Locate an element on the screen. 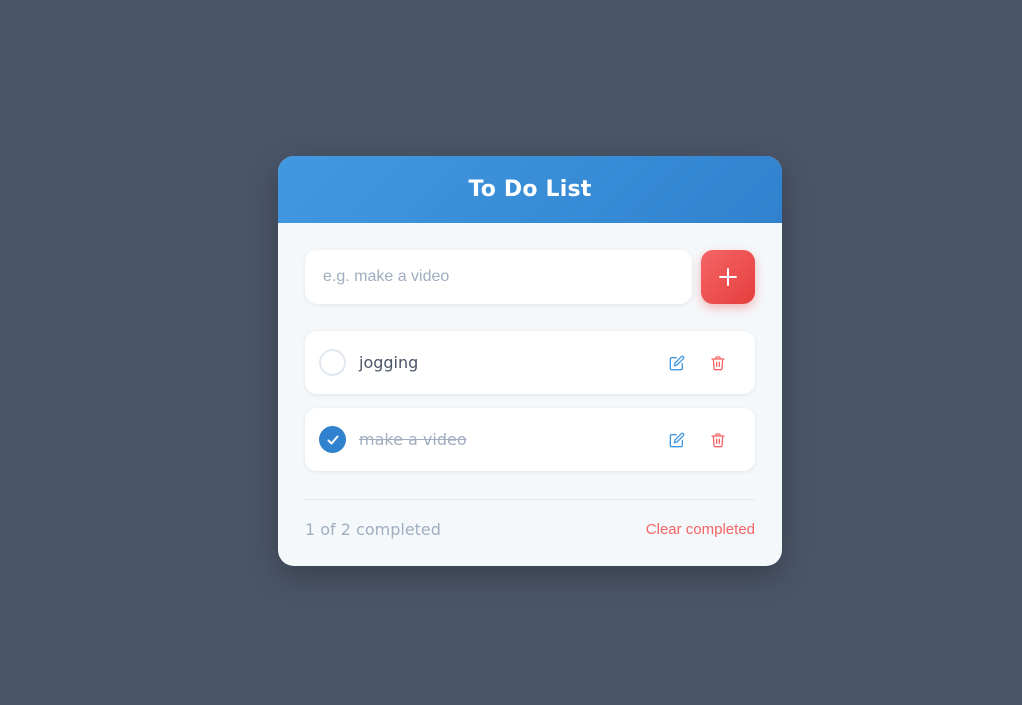  card-header: To Do List is located at coordinates (530, 189).